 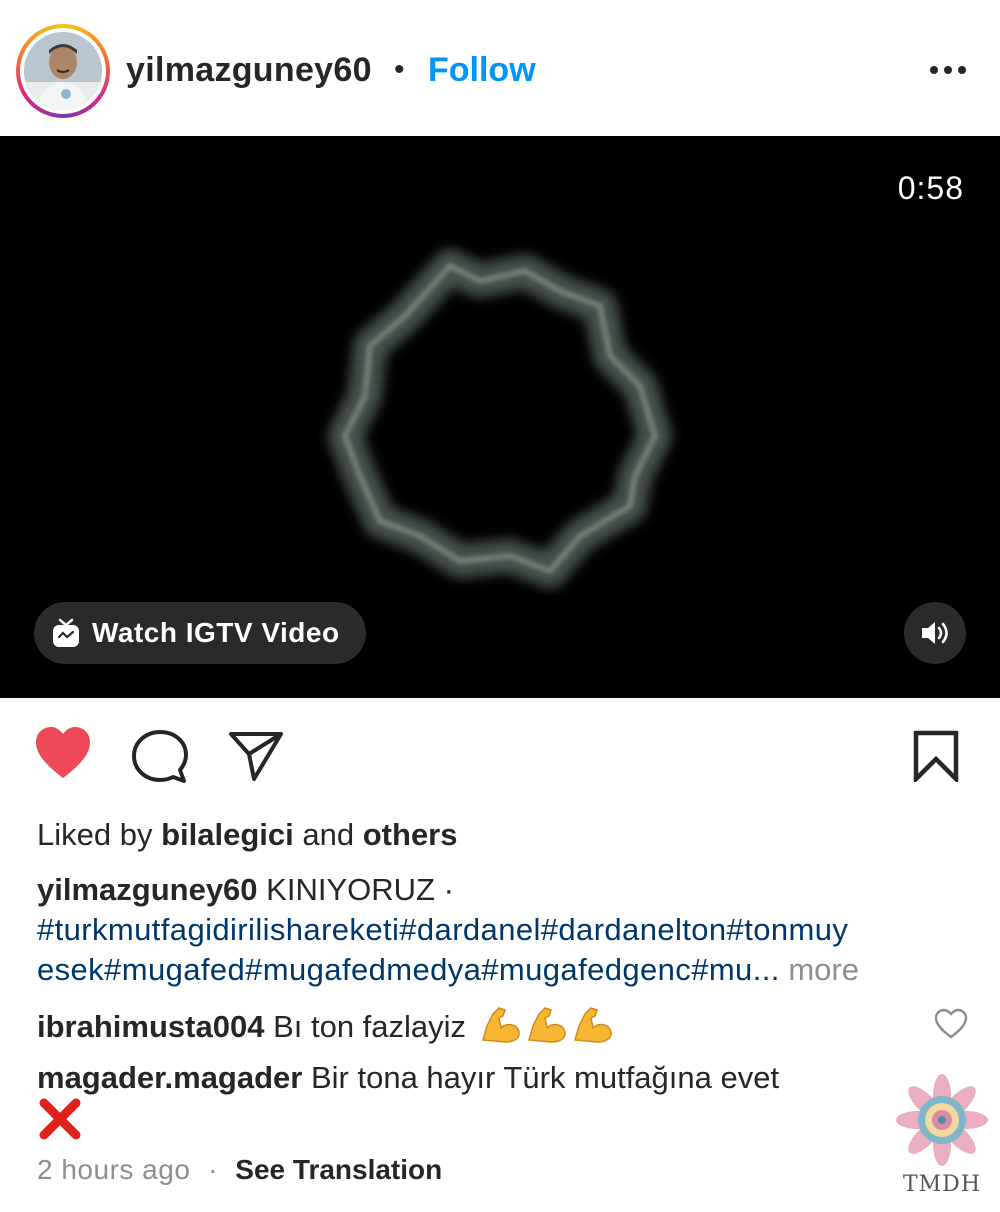 I want to click on flexed-biceps-emoji, so click(x=548, y=1029).